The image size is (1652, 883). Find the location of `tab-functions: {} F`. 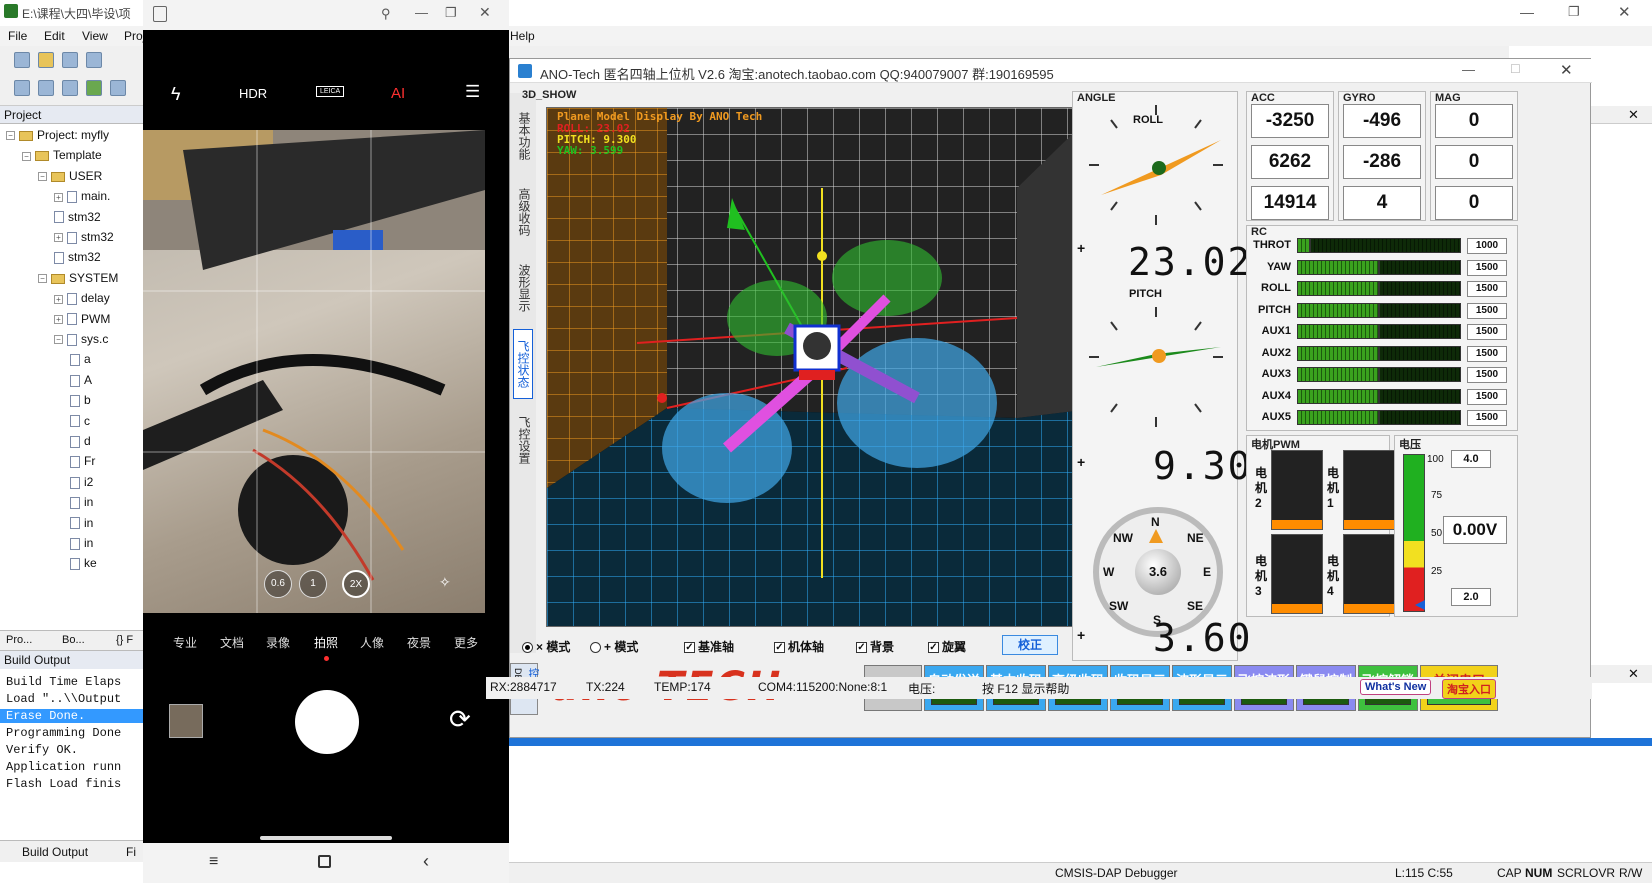

tab-functions: {} F is located at coordinates (124, 640).